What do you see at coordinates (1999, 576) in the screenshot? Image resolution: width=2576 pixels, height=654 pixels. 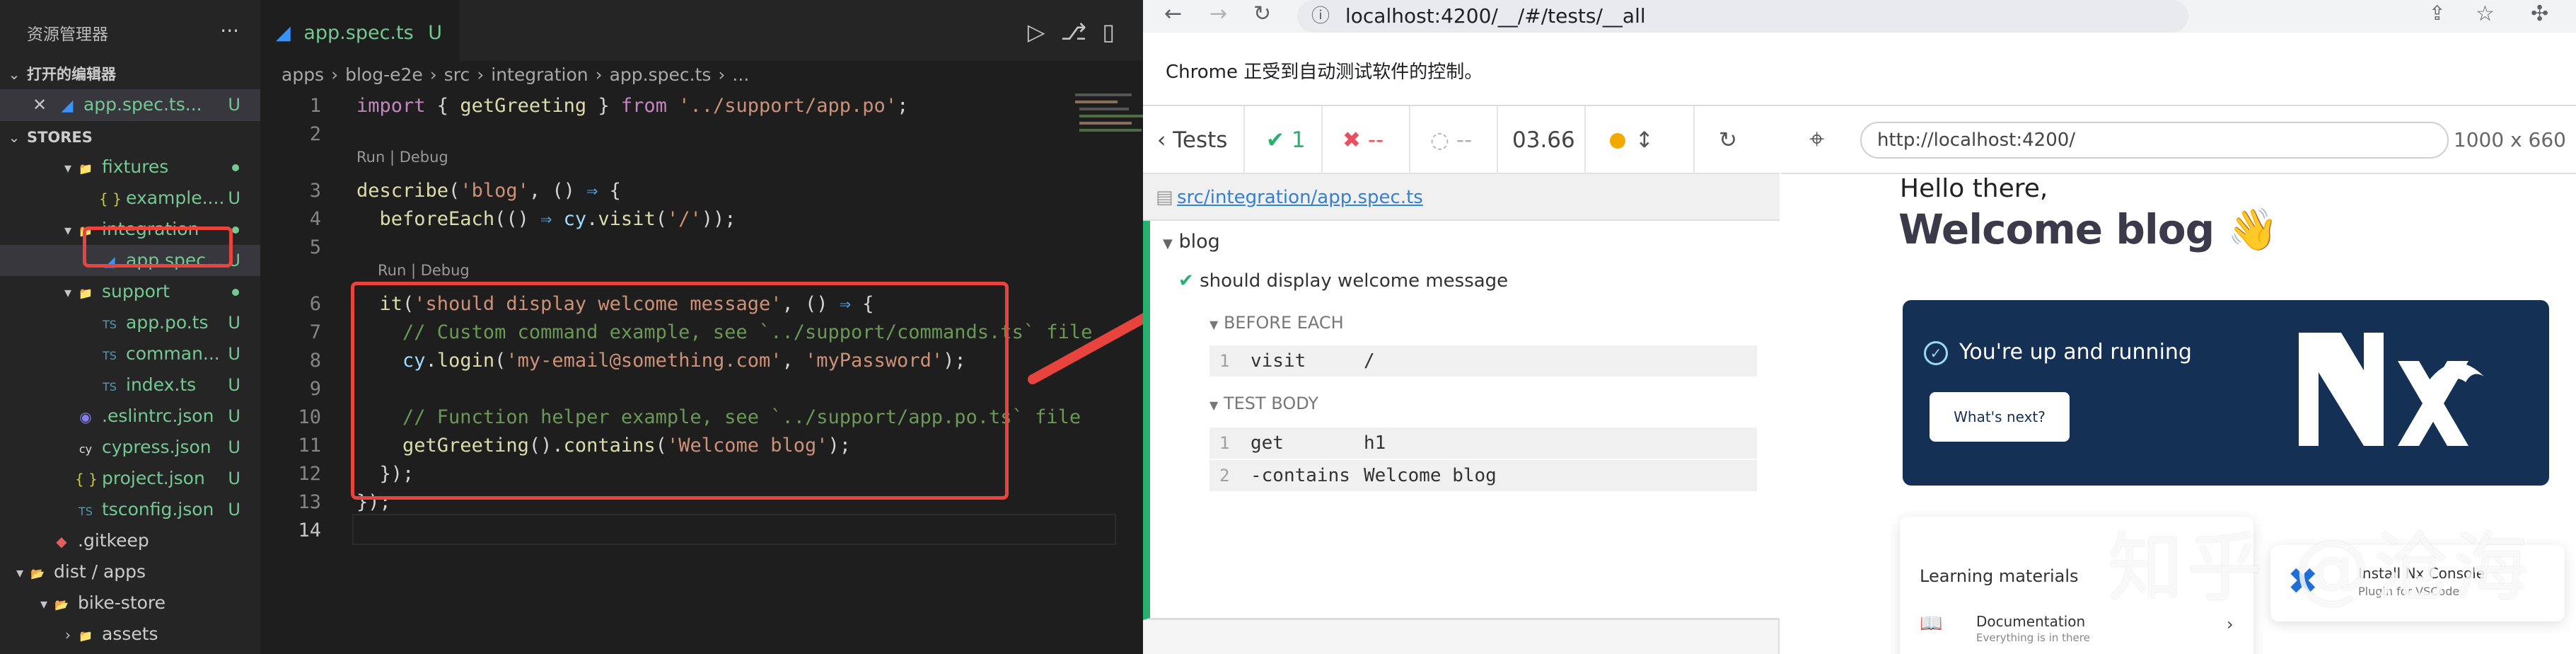 I see `learning-title: Learning materials` at bounding box center [1999, 576].